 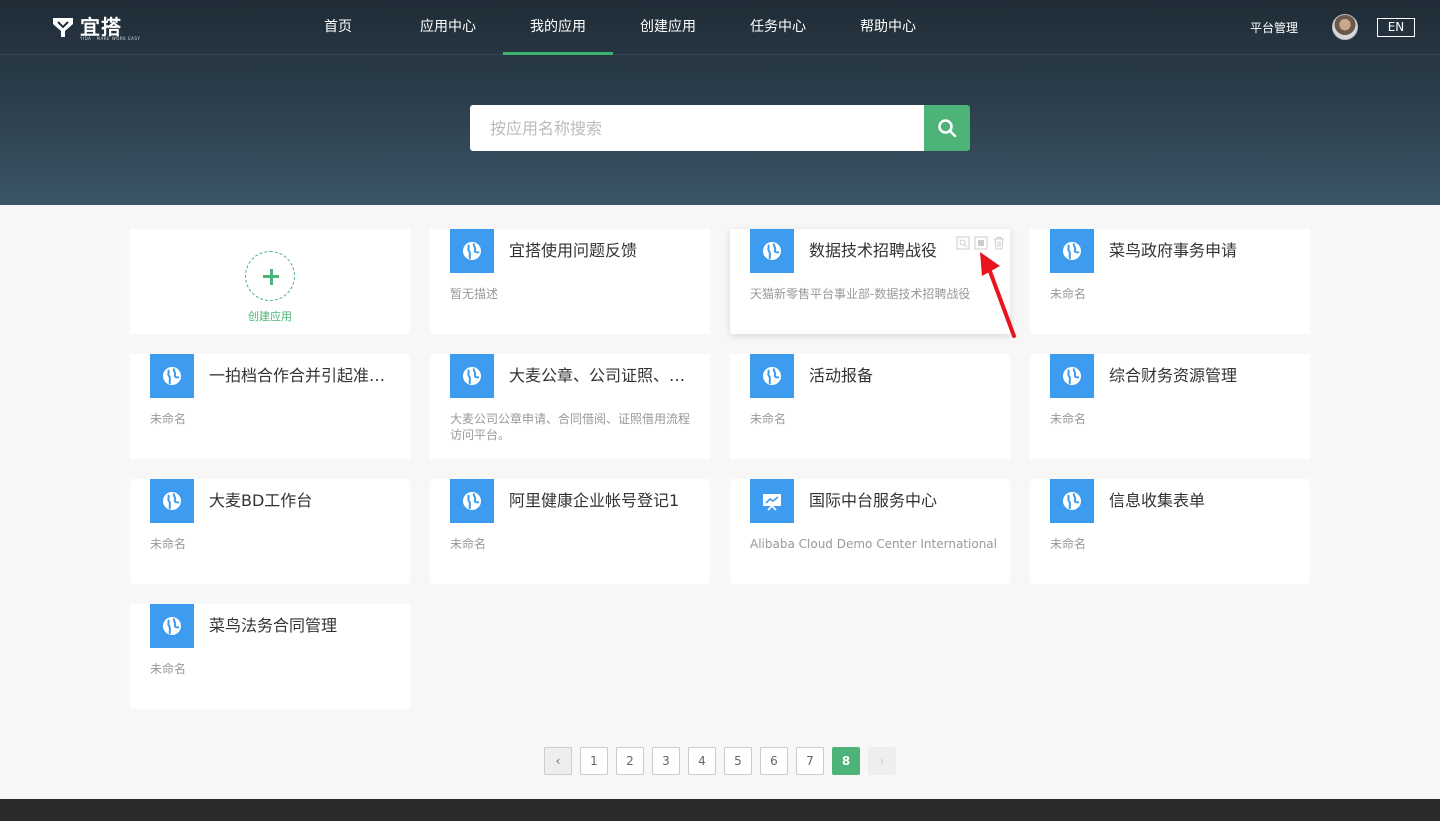 I want to click on app-description: 暂无描述, so click(x=474, y=294).